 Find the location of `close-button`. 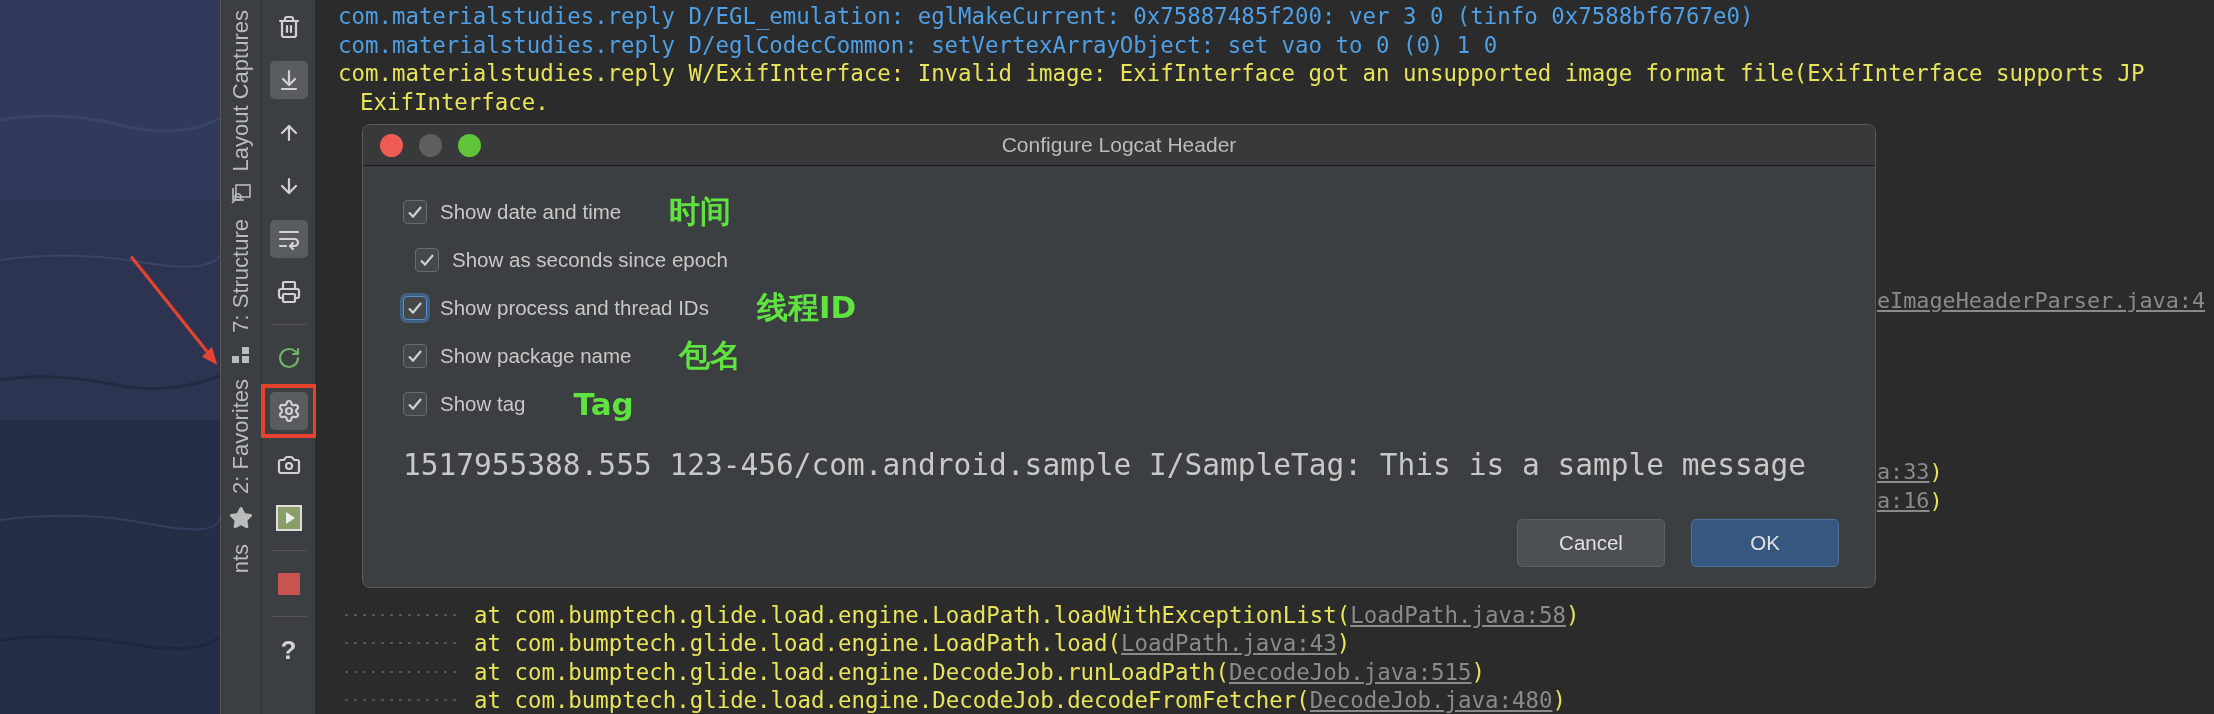

close-button is located at coordinates (391, 145).